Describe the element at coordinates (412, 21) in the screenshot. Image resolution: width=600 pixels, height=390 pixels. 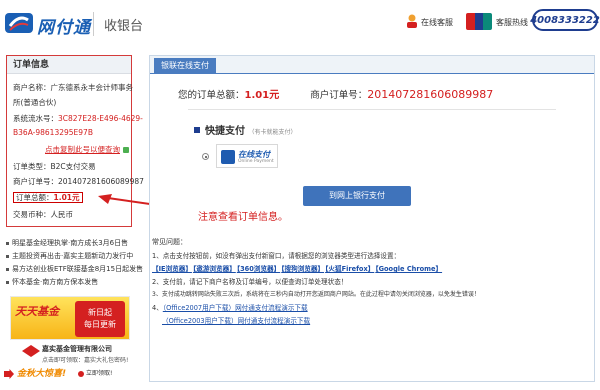
I see `customer-service-icon` at that location.